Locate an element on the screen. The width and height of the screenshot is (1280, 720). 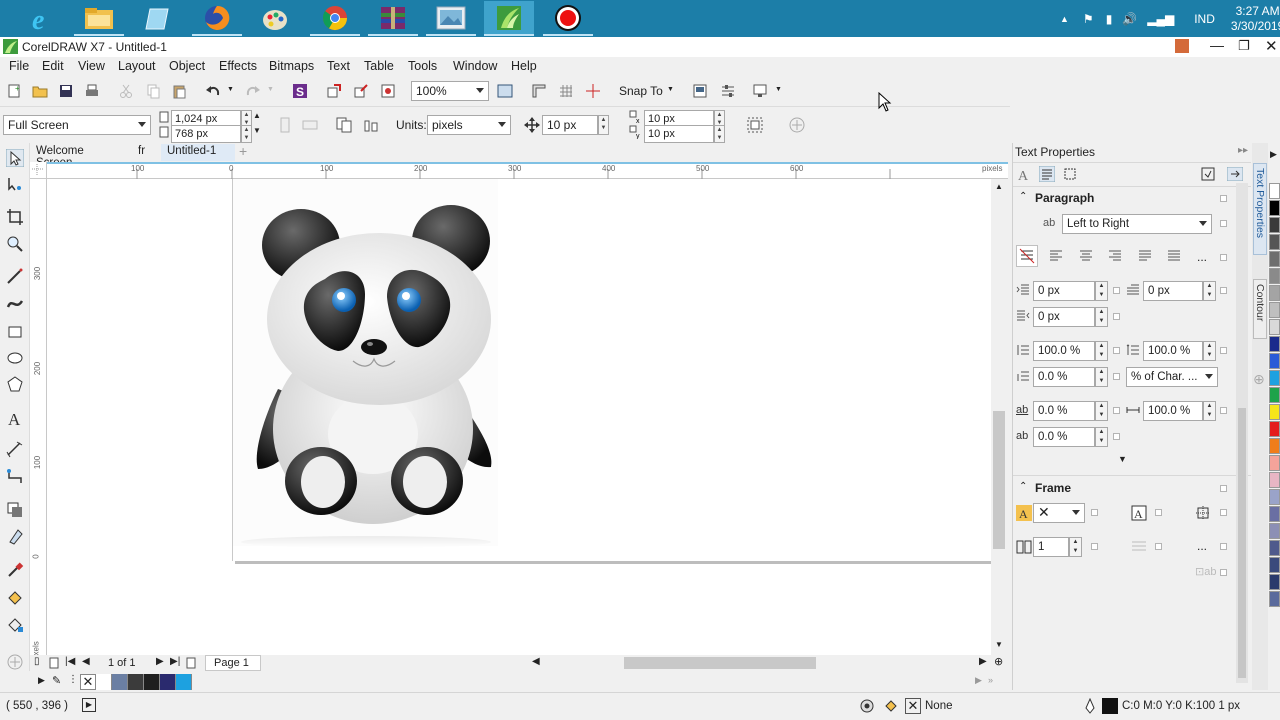
left-indent-spinner: ▲ ▼ is located at coordinates (1101, 291).